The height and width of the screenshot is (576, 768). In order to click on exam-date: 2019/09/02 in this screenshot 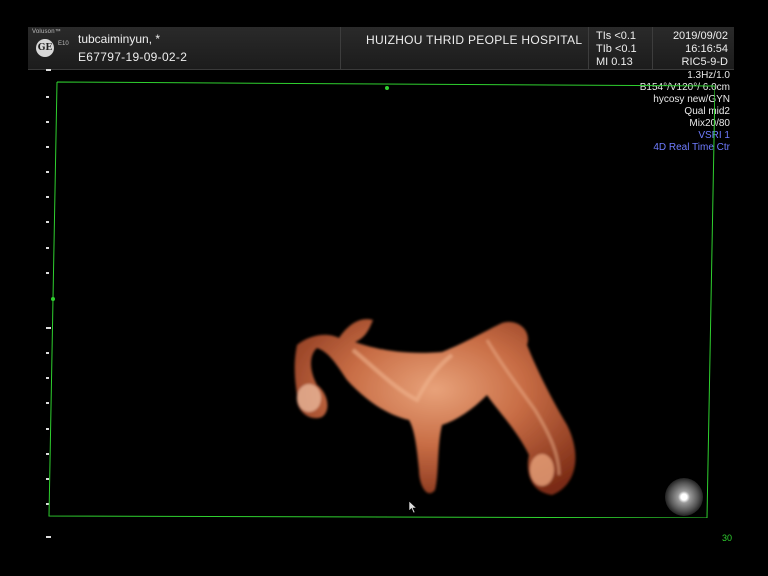, I will do `click(700, 36)`.